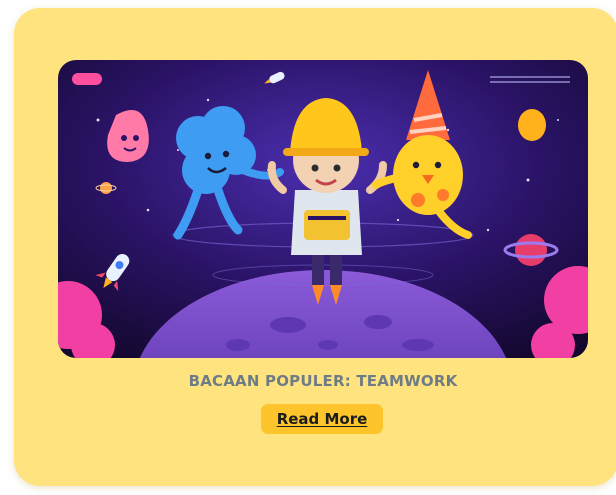 The width and height of the screenshot is (616, 495). What do you see at coordinates (323, 381) in the screenshot?
I see `article-title: BACAAN POPULER: TEAMWORK` at bounding box center [323, 381].